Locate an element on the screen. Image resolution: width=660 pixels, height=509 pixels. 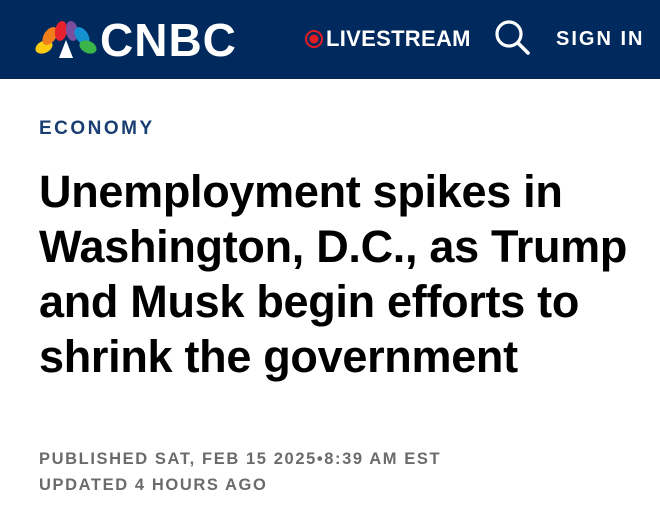
livestream-link: LIVESTREAM is located at coordinates (387, 39).